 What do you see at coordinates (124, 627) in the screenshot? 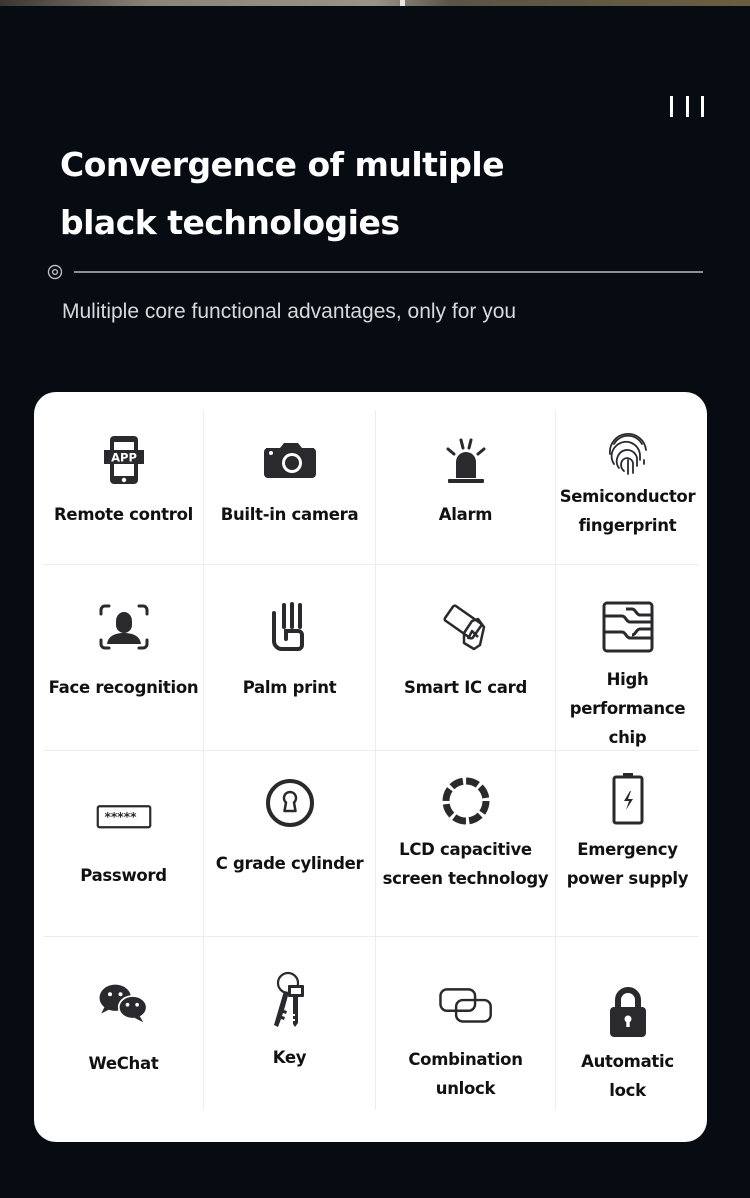
I see `face-scan-icon` at bounding box center [124, 627].